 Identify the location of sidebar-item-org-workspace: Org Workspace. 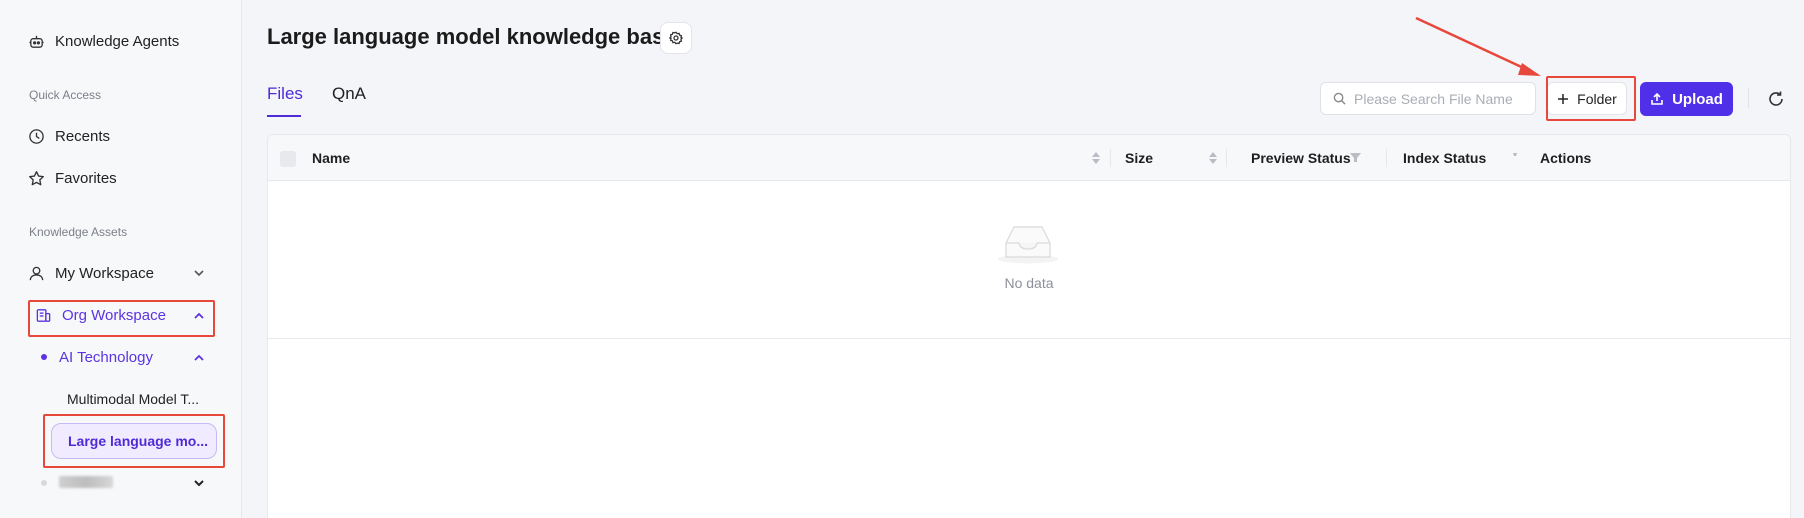
(100, 315).